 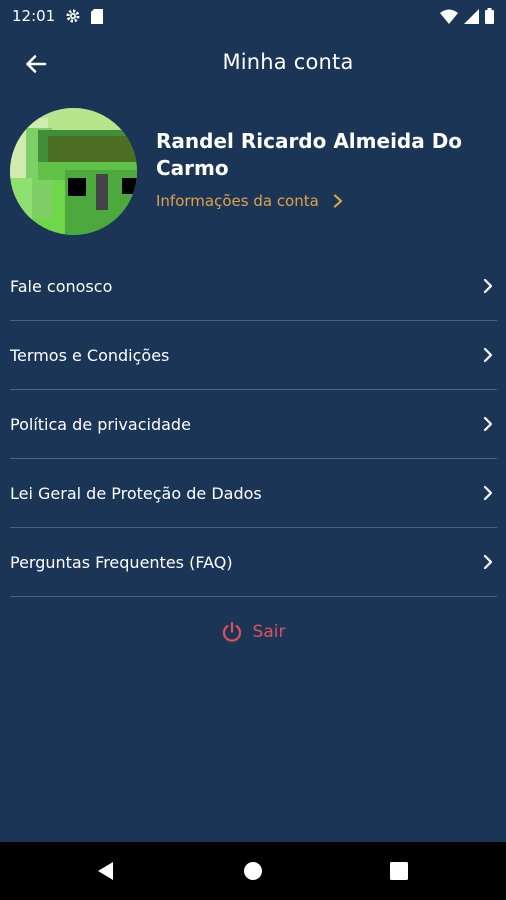 I want to click on triangle-back-icon, so click(x=105, y=871).